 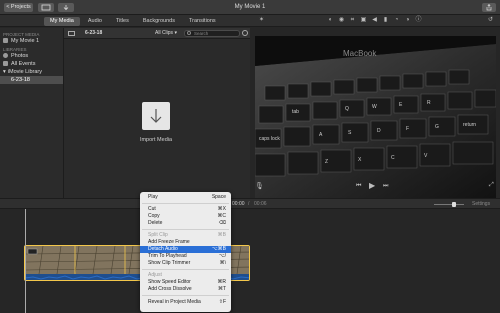 I want to click on laptop-brand-text: MacBook, so click(x=360, y=53).